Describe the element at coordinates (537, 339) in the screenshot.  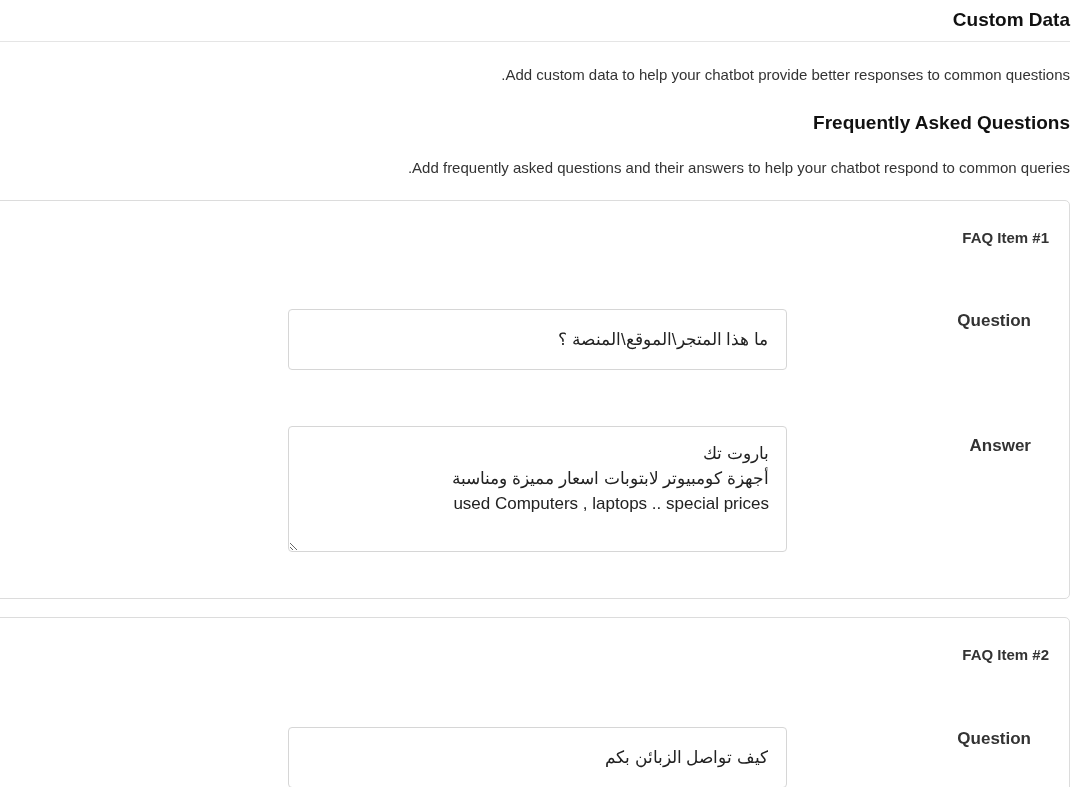
I see `question-field: ما هذا المتجر\الموقع\المنصة ؟` at that location.